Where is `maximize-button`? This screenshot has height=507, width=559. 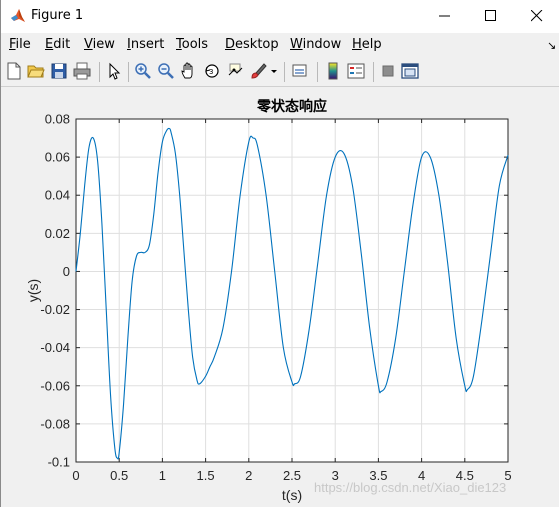
maximize-button is located at coordinates (491, 16).